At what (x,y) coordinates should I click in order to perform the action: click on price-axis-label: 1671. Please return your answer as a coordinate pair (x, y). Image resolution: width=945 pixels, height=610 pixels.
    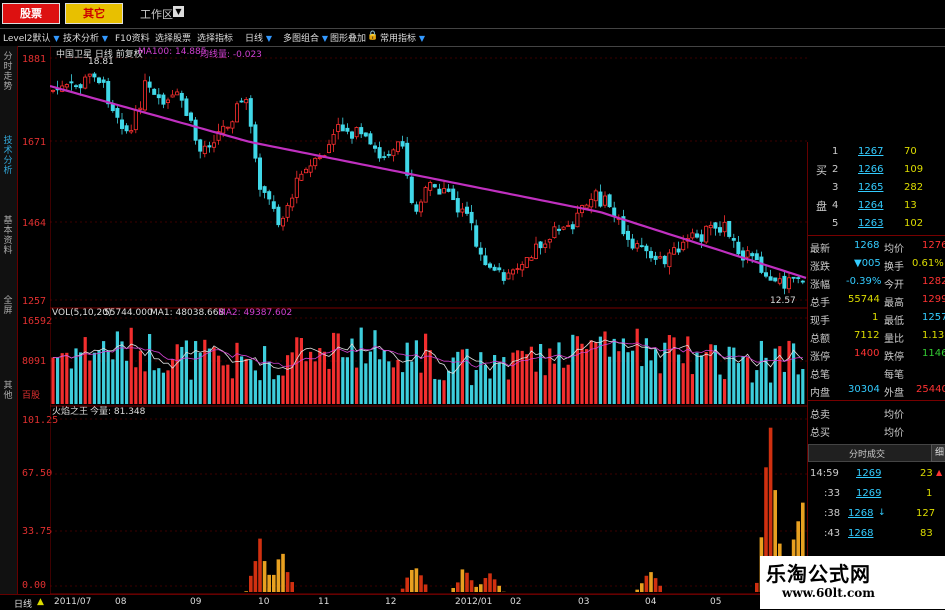
    Looking at the image, I should click on (34, 142).